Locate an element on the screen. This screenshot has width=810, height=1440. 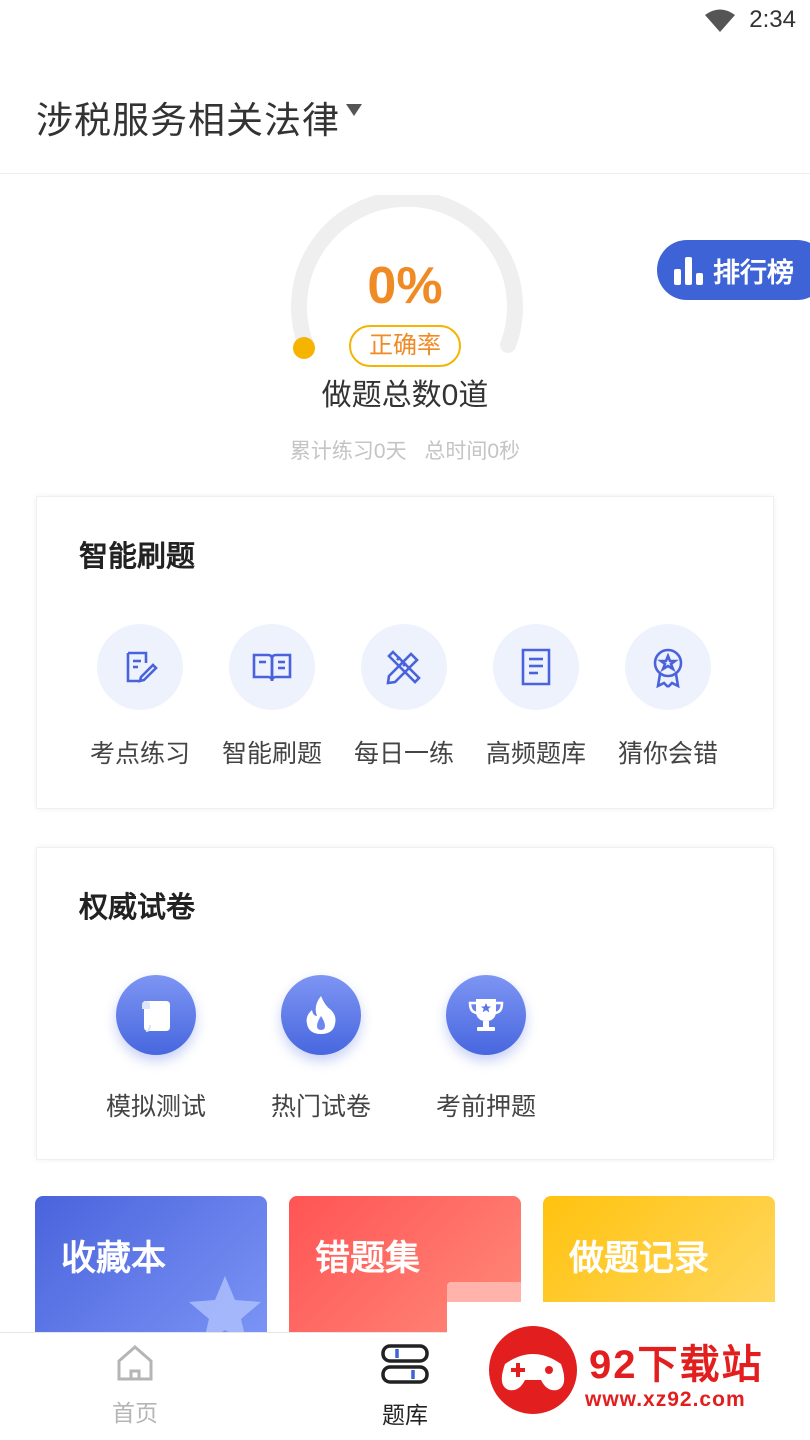
watermark: 92下载站 www.xz92.com is located at coordinates (628, 1371).